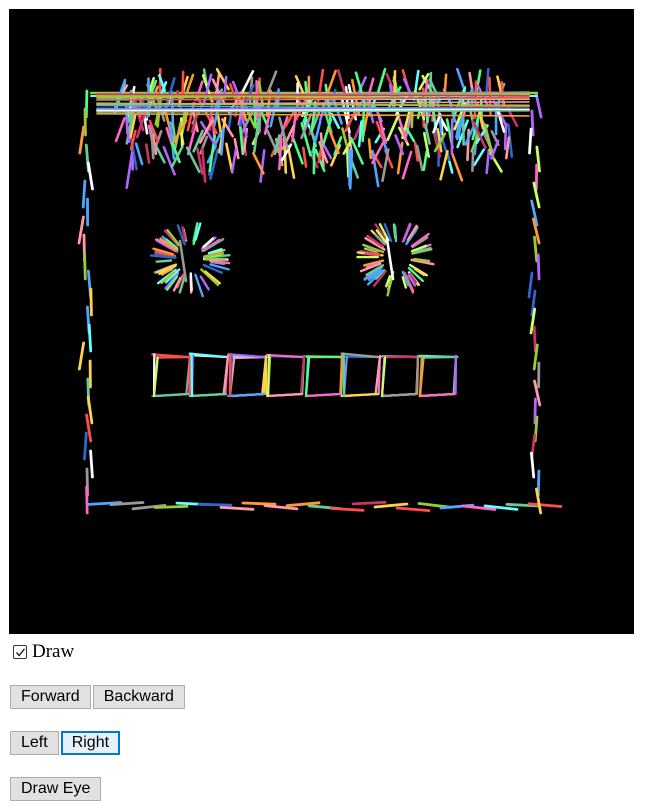 This screenshot has width=646, height=810. Describe the element at coordinates (50, 697) in the screenshot. I see `forward-button: Forward` at that location.